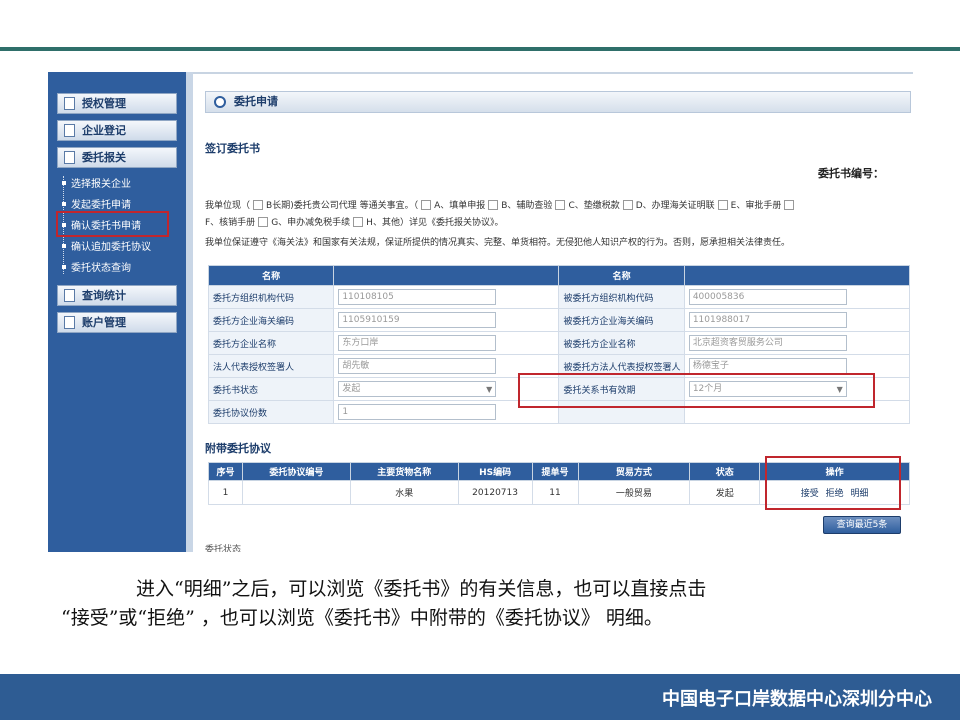  Describe the element at coordinates (117, 130) in the screenshot. I see `sidebar-item-enterprise-registration: 企业登记` at that location.